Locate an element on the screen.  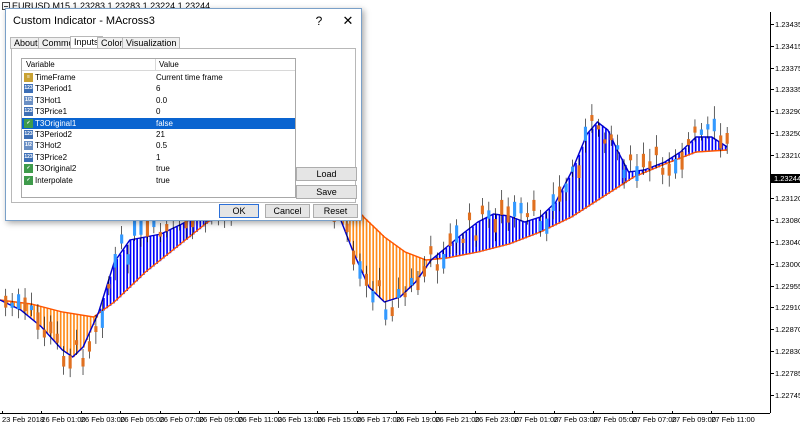
load-button: Load is located at coordinates (326, 174).